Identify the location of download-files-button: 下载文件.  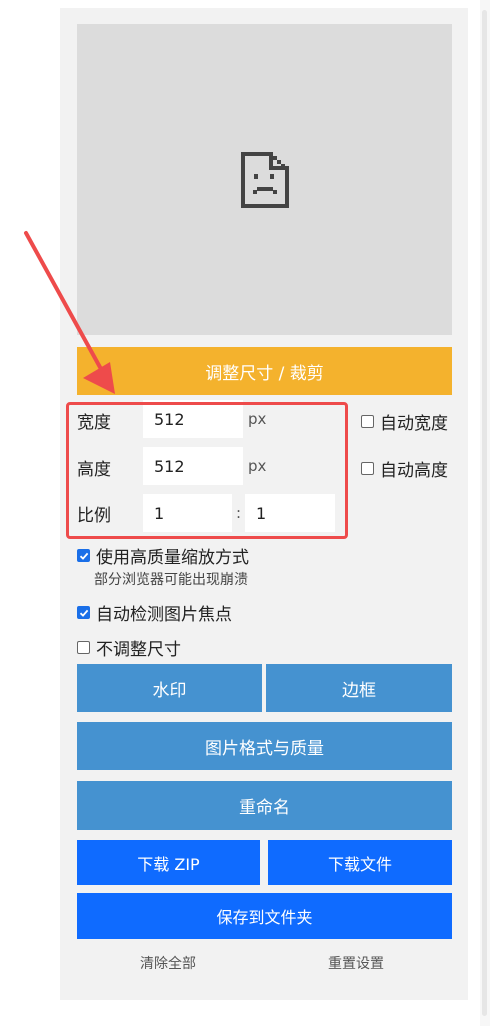
(360, 862).